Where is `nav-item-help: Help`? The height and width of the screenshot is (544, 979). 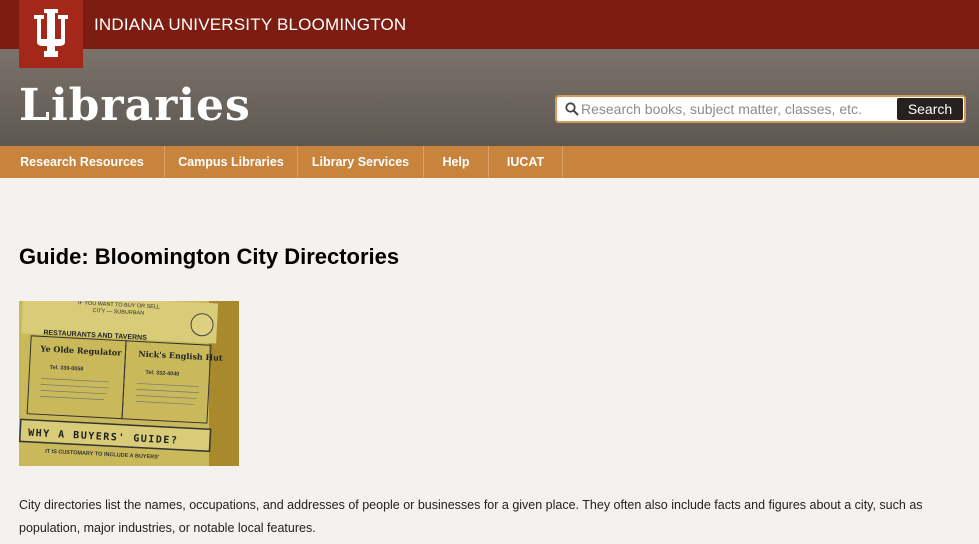 nav-item-help: Help is located at coordinates (456, 162).